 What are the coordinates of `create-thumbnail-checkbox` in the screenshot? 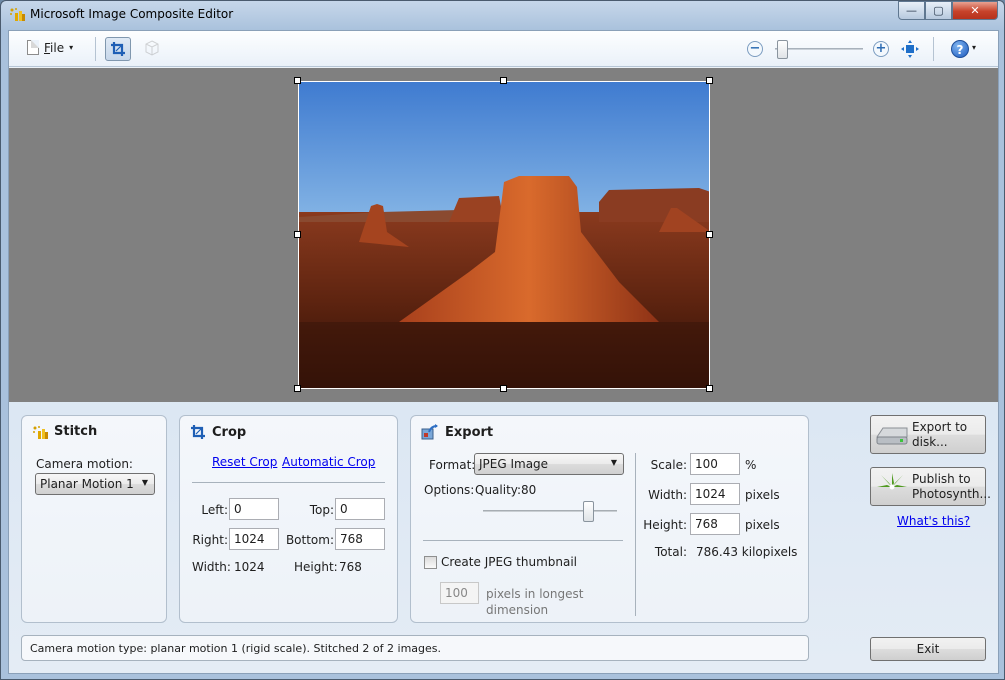 It's located at (430, 562).